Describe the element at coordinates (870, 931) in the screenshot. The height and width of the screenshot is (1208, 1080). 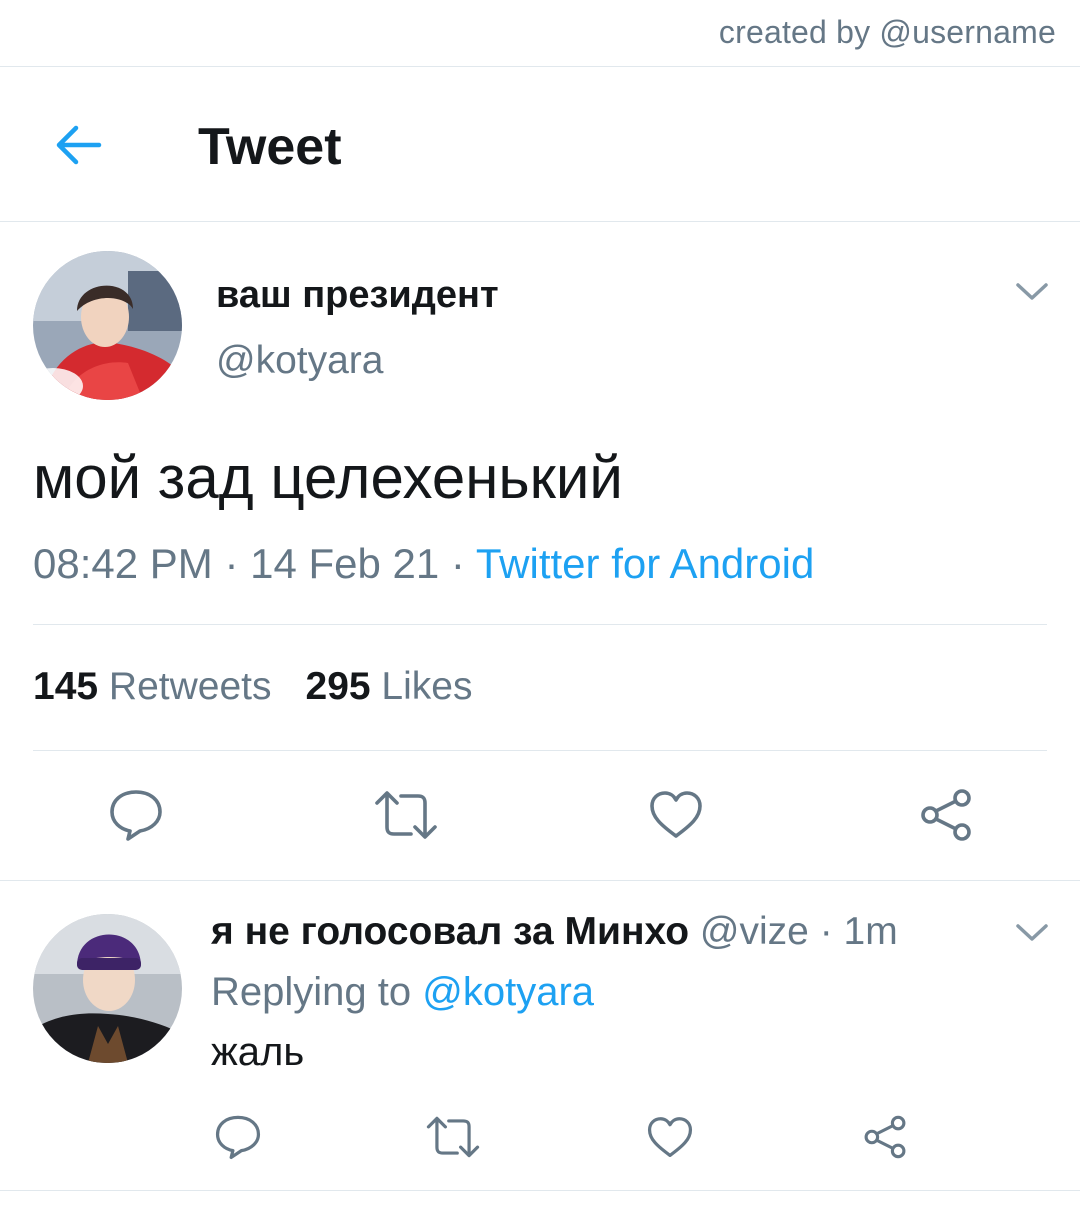
I see `reply-time: 1m` at that location.